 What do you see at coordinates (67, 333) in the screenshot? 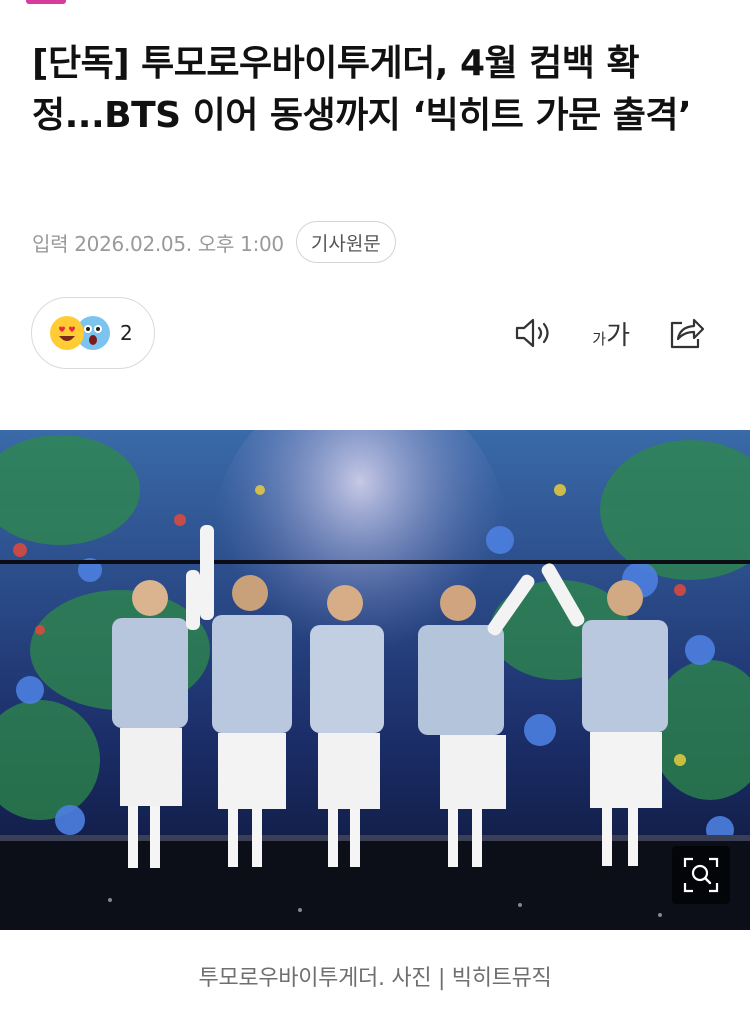
I see `heart-eyes-emoji-icon` at bounding box center [67, 333].